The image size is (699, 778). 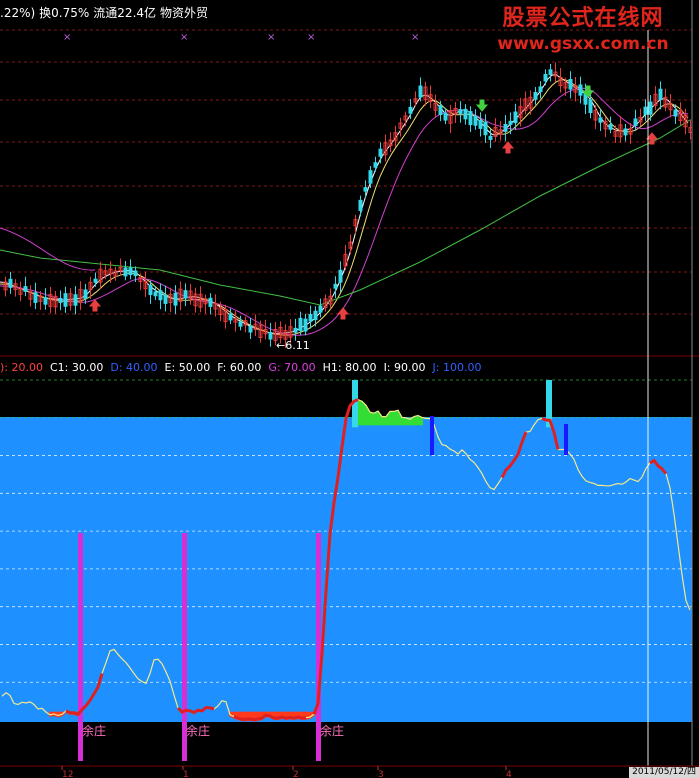 I want to click on date-axis: 12 1 2 3 4, so click(x=349, y=771).